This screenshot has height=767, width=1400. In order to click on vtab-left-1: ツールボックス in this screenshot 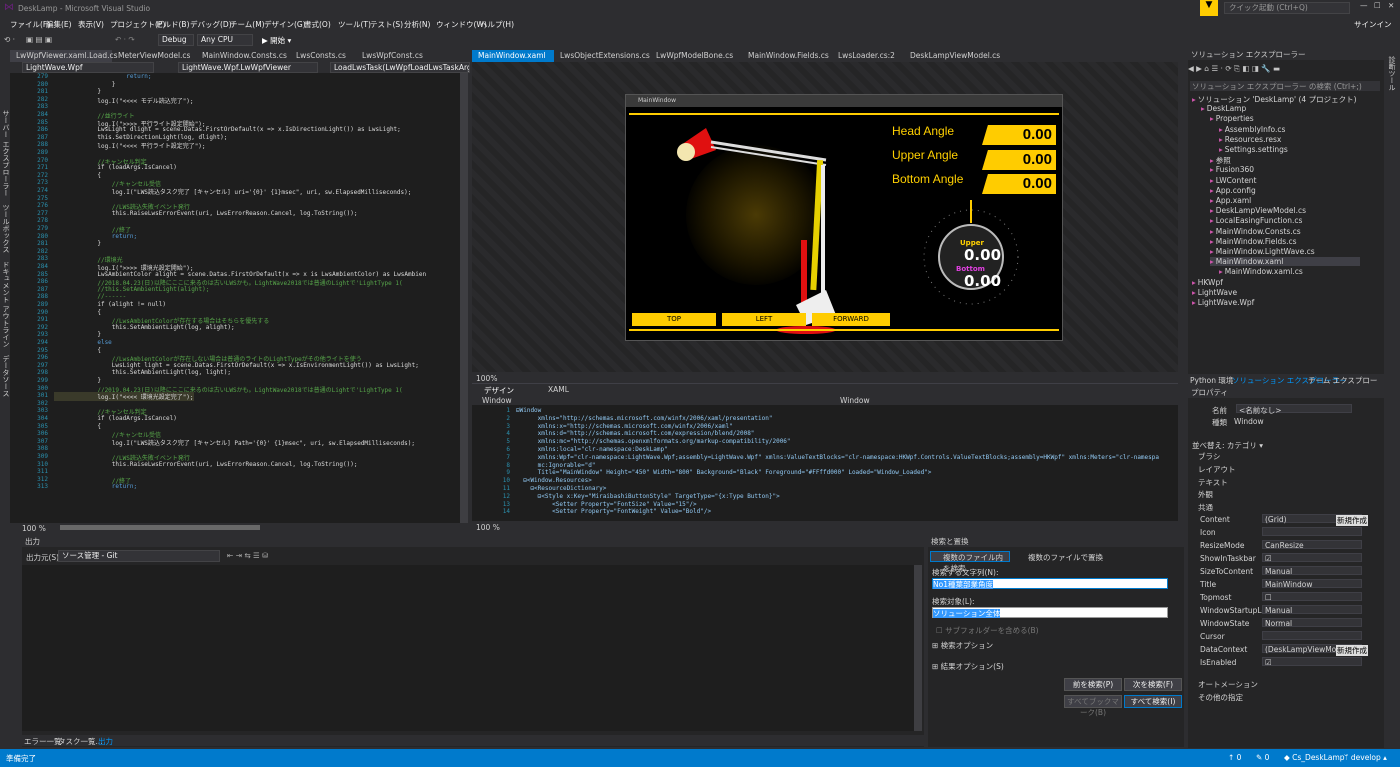, I will do `click(6, 228)`.